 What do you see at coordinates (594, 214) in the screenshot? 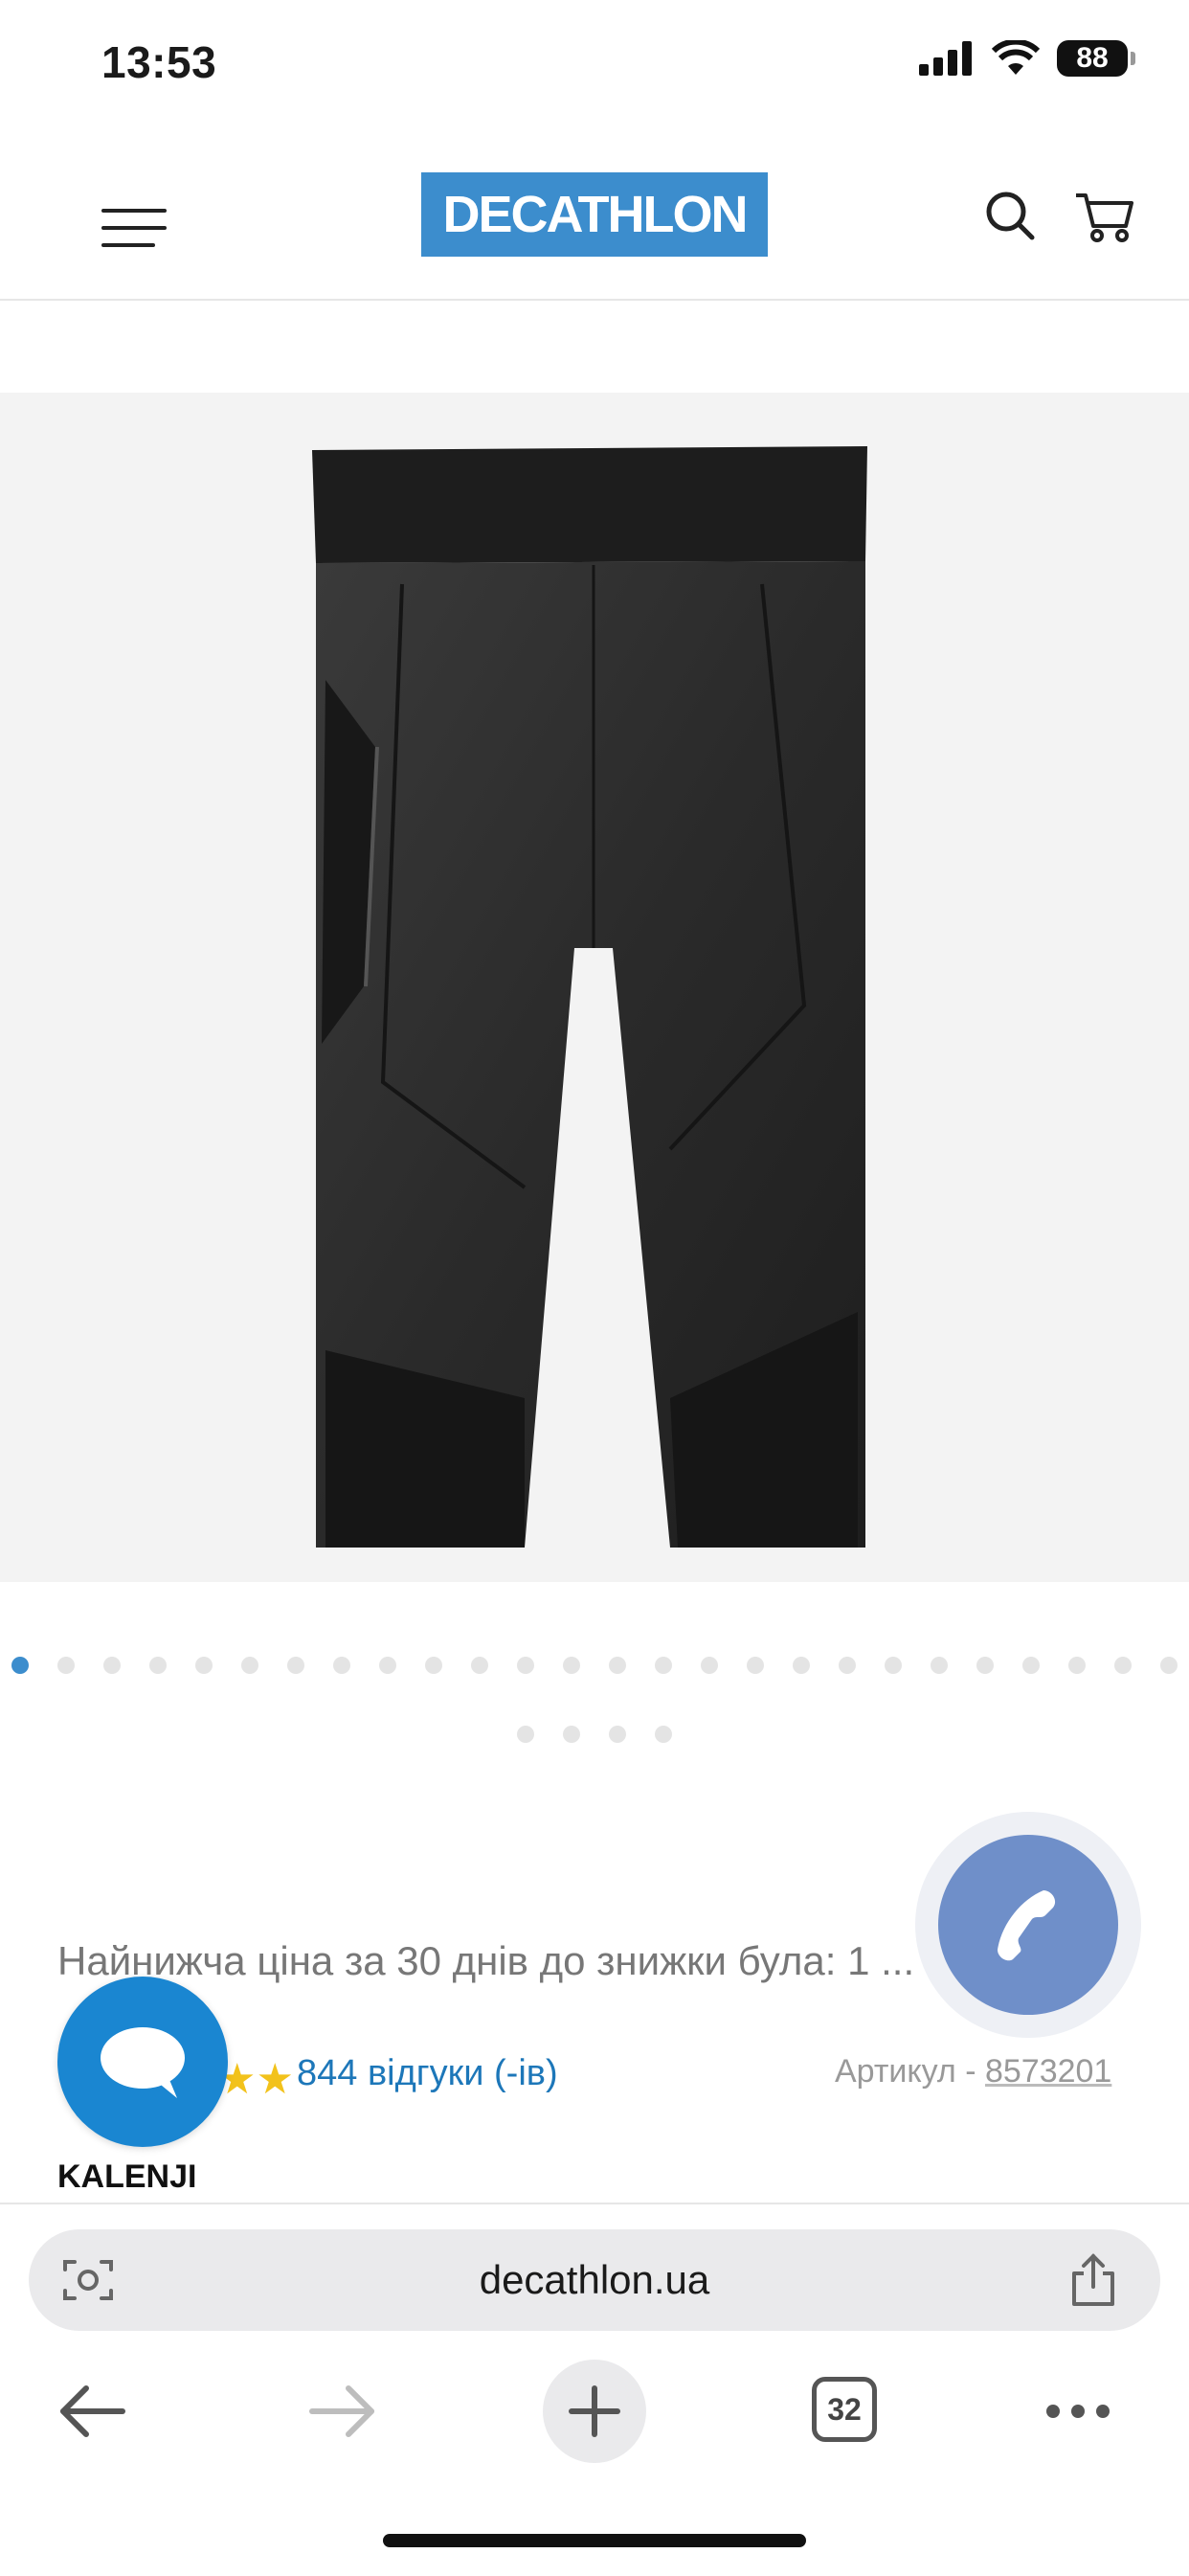
I see `decathlon-logo: DECATHLON` at bounding box center [594, 214].